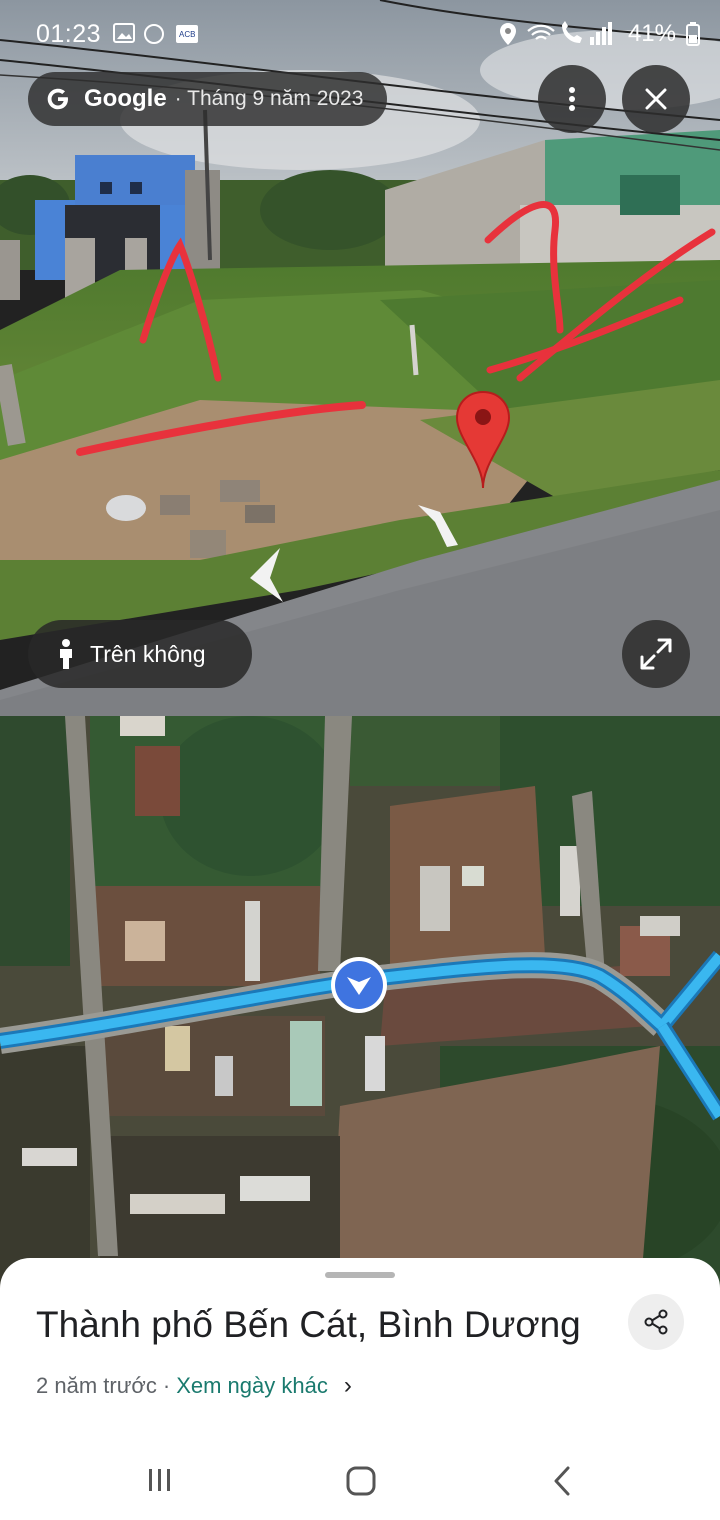 Image resolution: width=720 pixels, height=1520 pixels. I want to click on person-icon, so click(66, 654).